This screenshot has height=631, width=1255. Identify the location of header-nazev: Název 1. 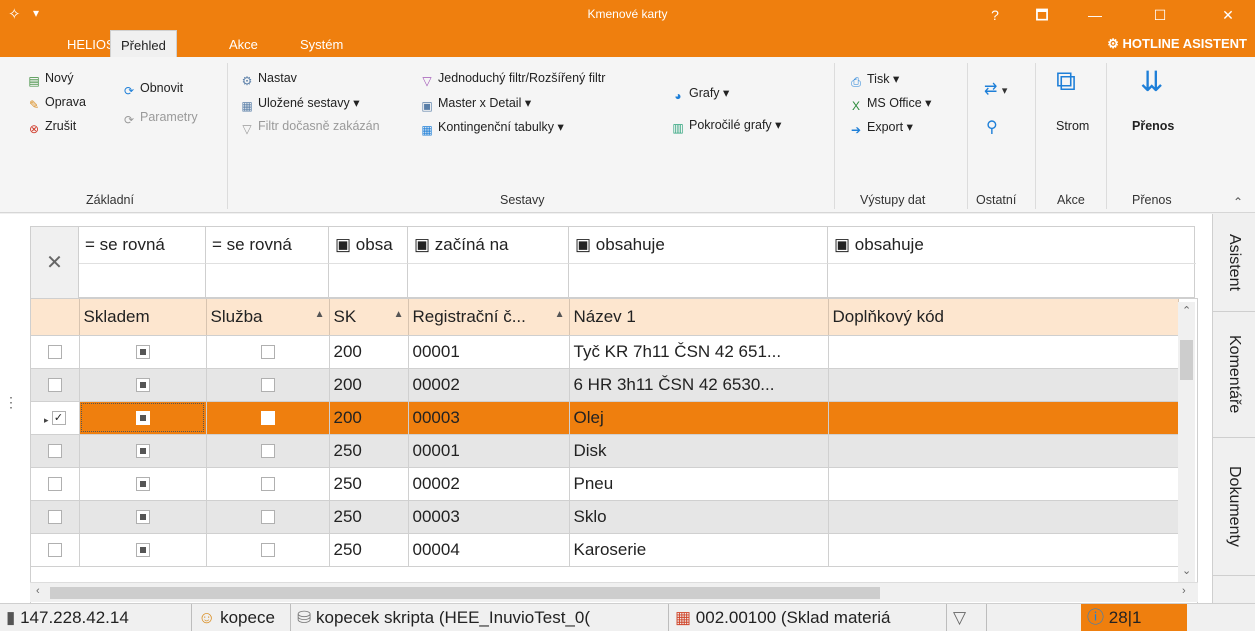
(699, 317).